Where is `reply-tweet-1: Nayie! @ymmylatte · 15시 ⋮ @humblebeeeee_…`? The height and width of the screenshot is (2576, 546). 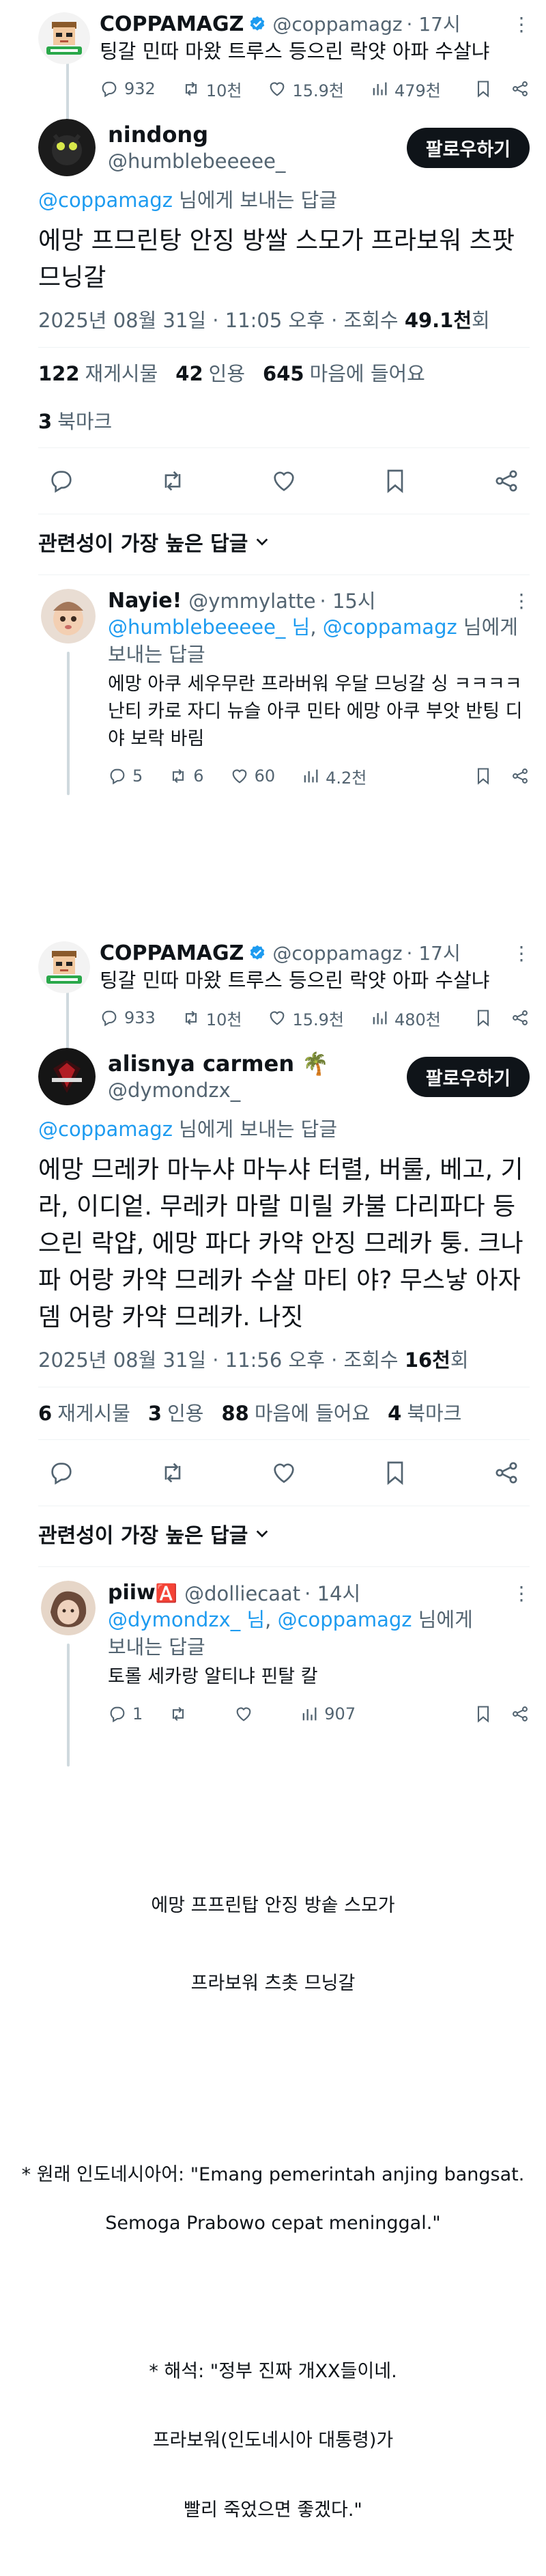 reply-tweet-1: Nayie! @ymmylatte · 15시 ⋮ @humblebeeeee_… is located at coordinates (284, 692).